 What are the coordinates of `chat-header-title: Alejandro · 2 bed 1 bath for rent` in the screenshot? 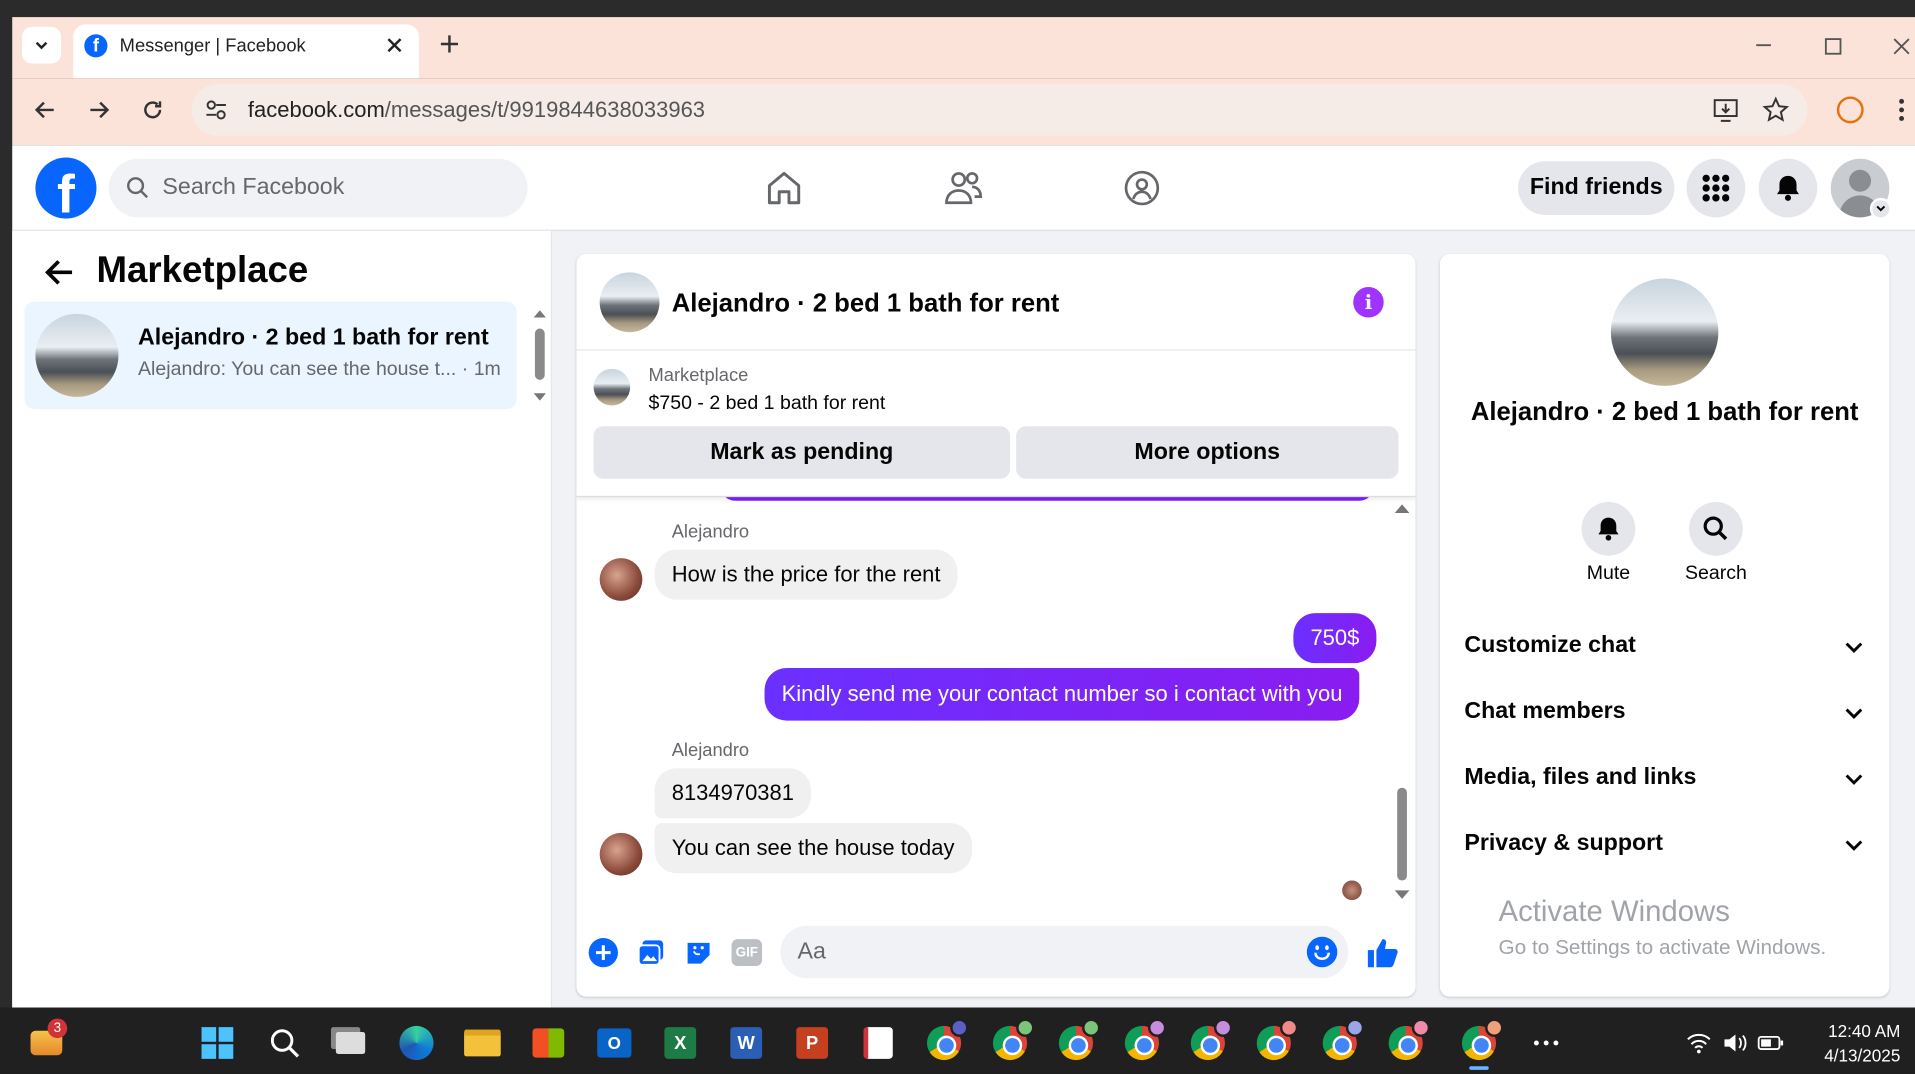 It's located at (866, 303).